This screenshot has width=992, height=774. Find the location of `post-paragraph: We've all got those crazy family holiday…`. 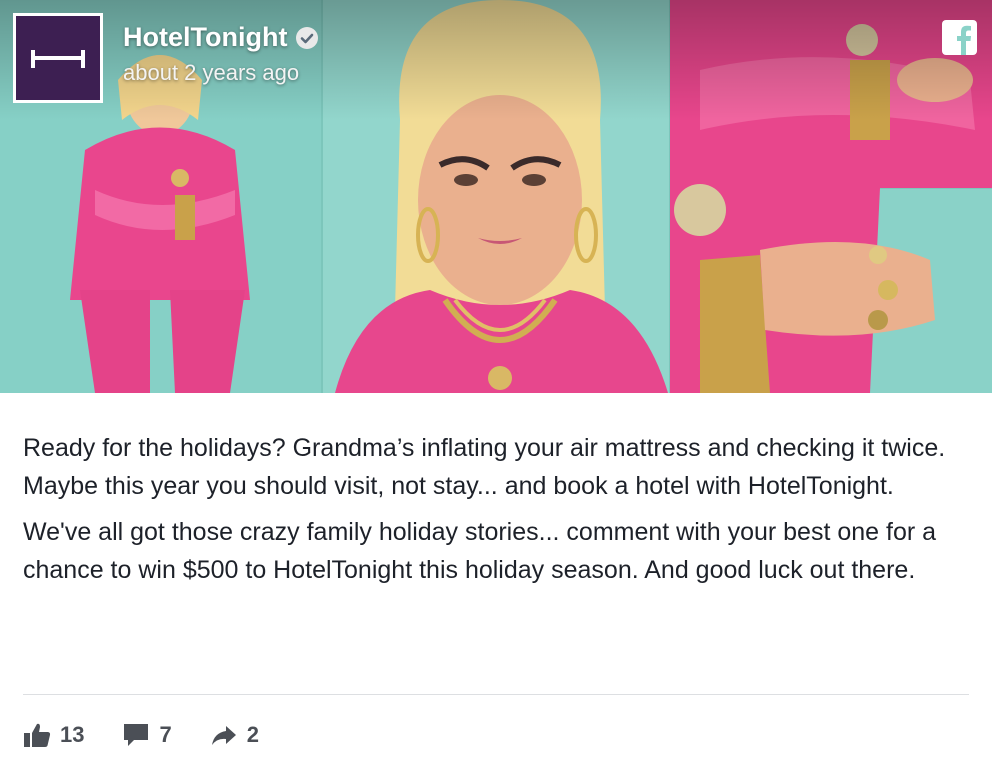

post-paragraph: We've all got those crazy family holiday… is located at coordinates (480, 551).